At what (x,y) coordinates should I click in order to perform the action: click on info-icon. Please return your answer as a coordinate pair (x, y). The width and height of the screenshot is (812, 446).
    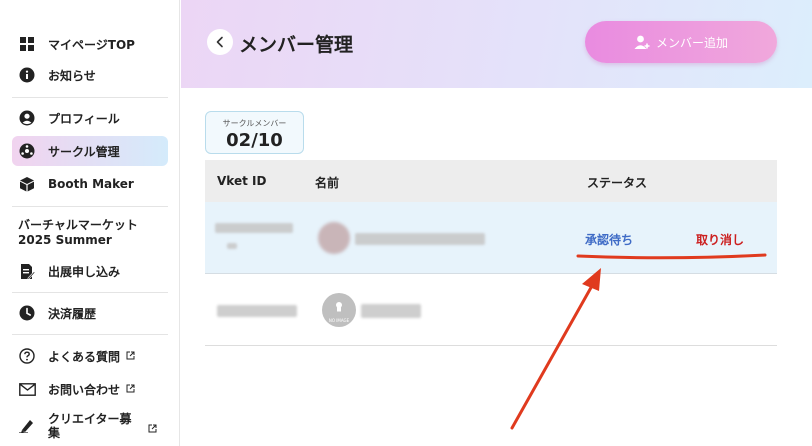
    Looking at the image, I should click on (27, 75).